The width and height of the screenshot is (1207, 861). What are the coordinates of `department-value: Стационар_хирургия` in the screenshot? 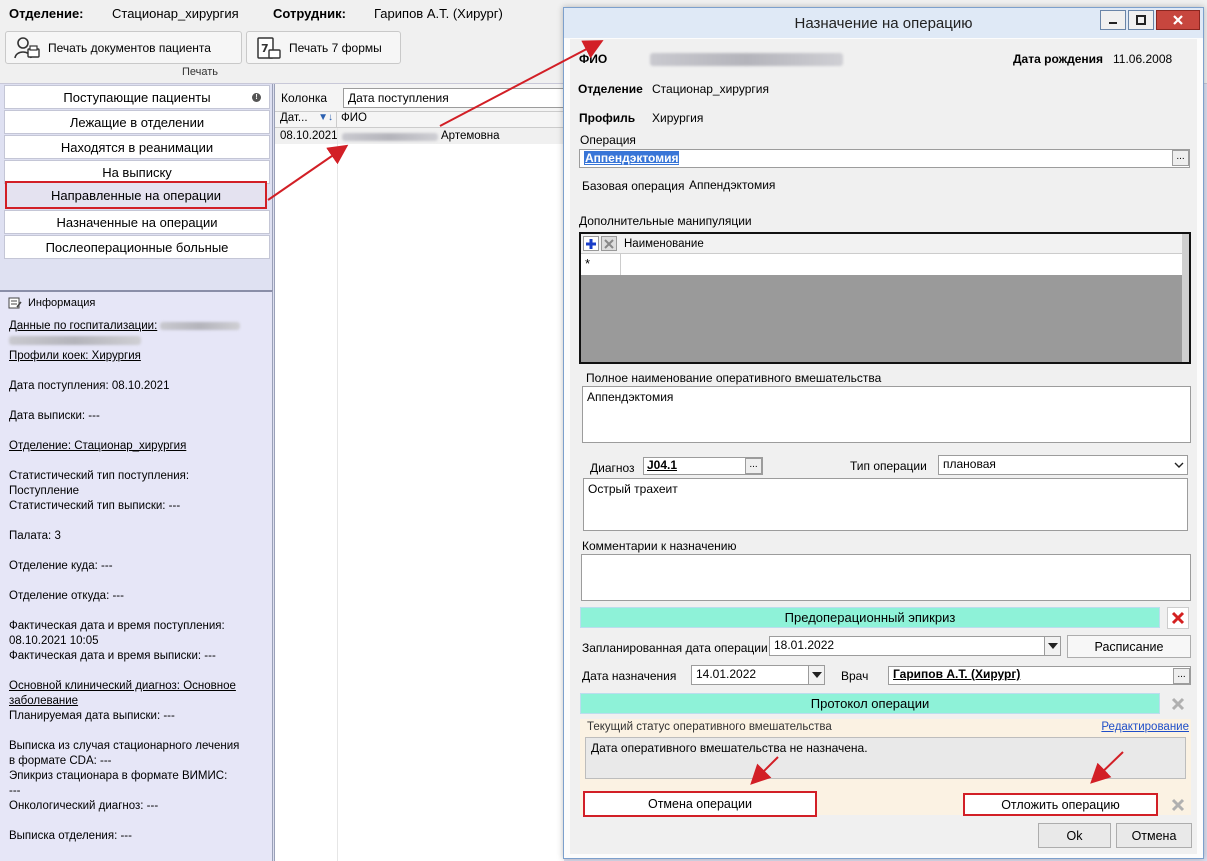 It's located at (710, 89).